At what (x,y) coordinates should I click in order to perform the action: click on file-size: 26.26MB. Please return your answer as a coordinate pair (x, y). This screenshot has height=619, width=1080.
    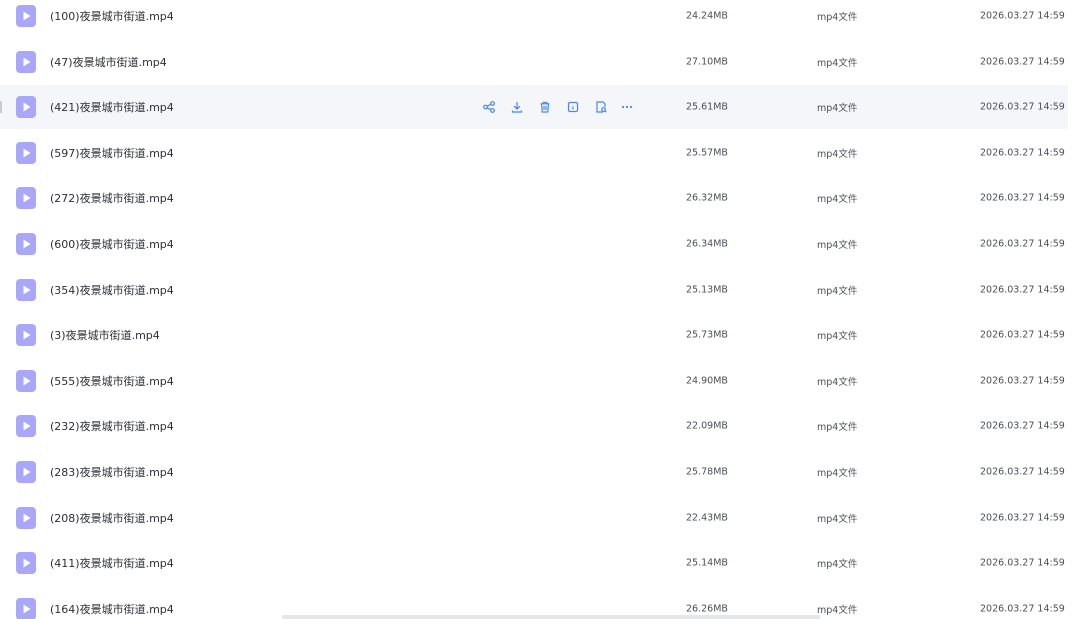
    Looking at the image, I should click on (707, 609).